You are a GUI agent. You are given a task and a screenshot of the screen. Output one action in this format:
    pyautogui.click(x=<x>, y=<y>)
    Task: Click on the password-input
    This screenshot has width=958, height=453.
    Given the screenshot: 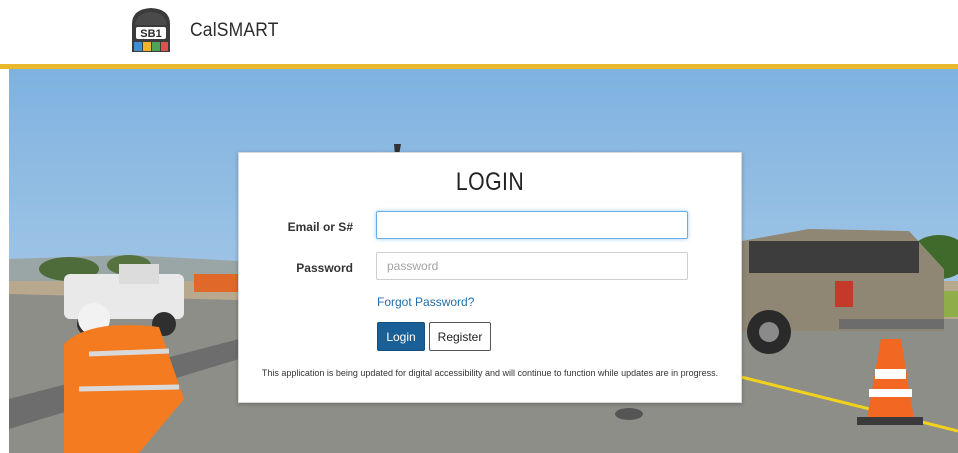 What is the action you would take?
    pyautogui.click(x=532, y=266)
    